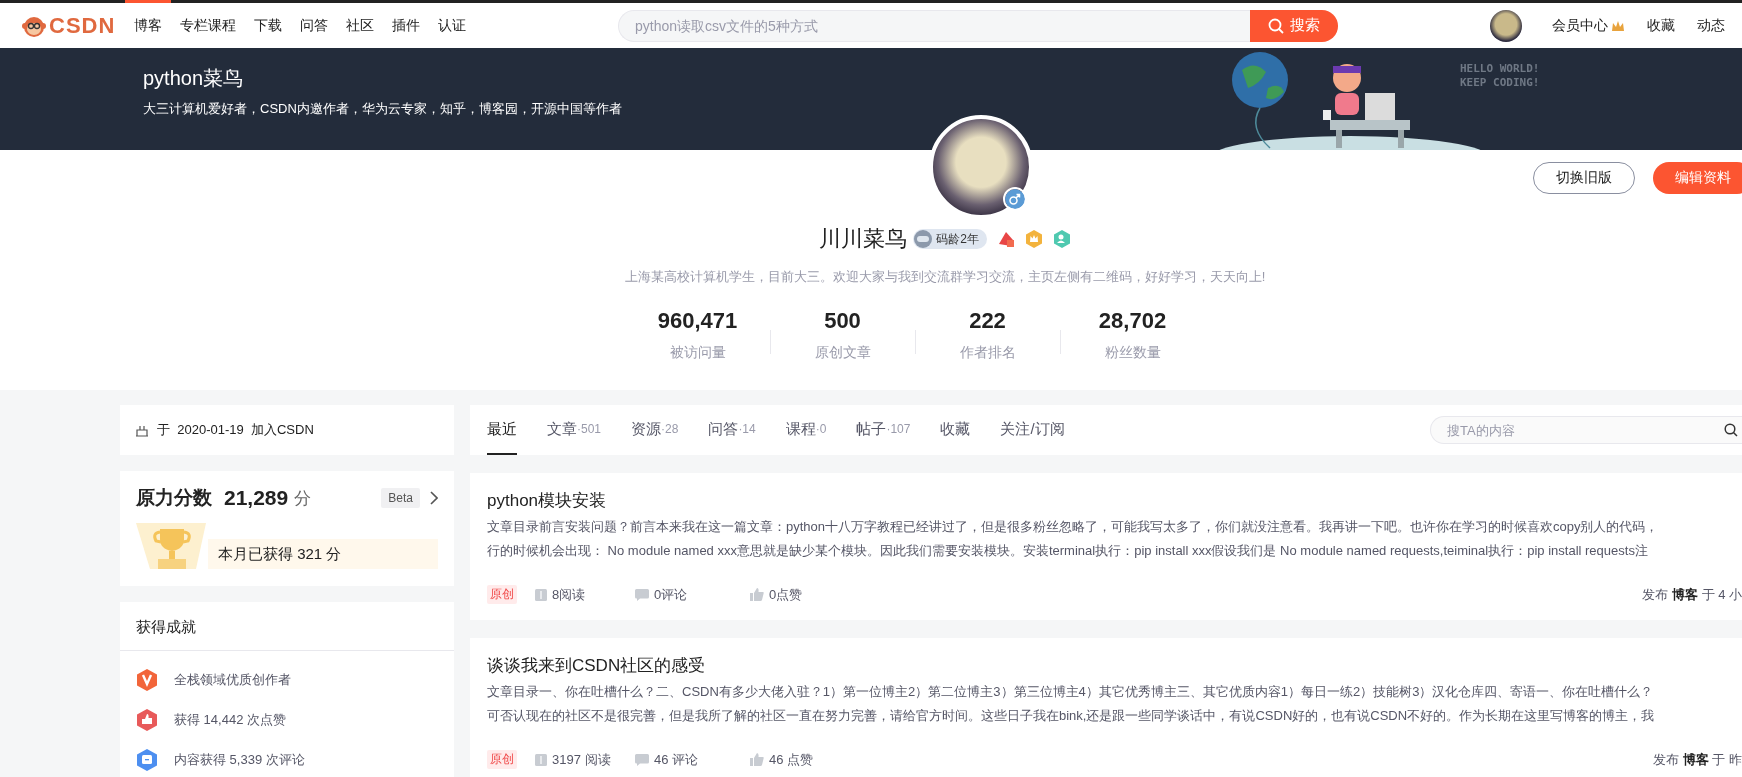 This screenshot has width=1742, height=777. What do you see at coordinates (434, 498) in the screenshot?
I see `chevron-right-icon` at bounding box center [434, 498].